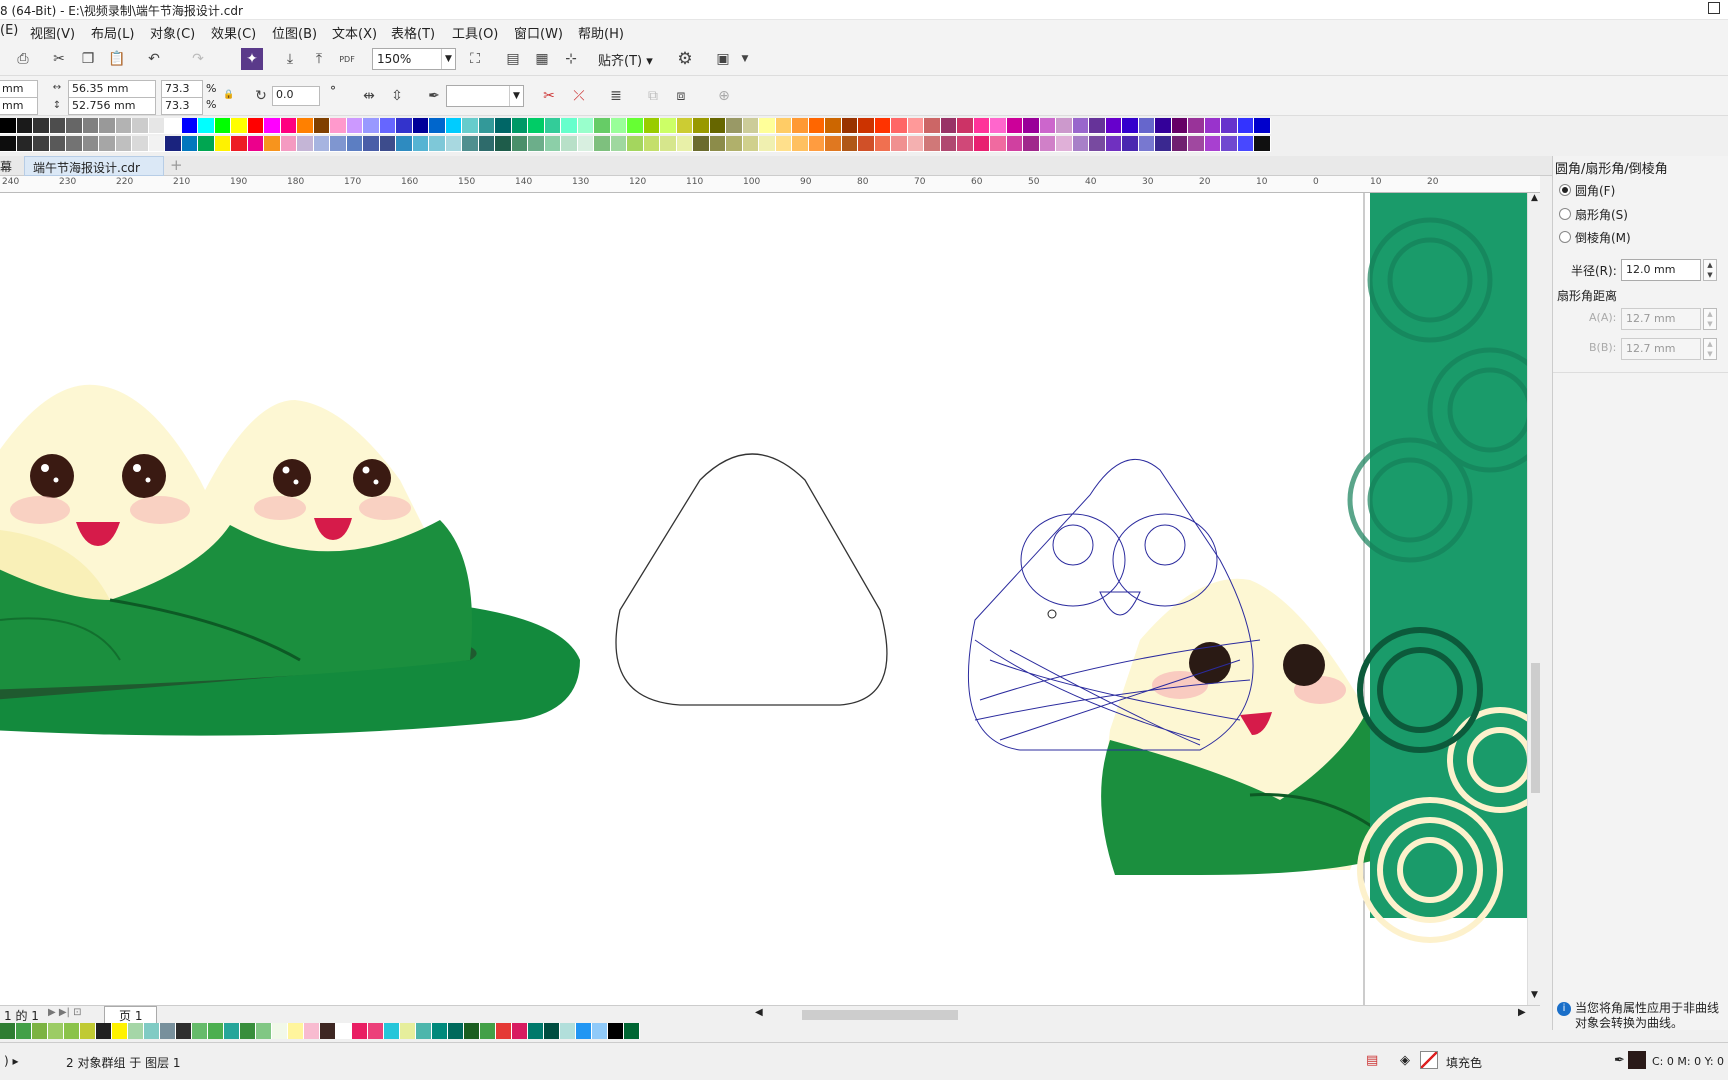  What do you see at coordinates (182, 106) in the screenshot?
I see `scale-y-field: 73.3` at bounding box center [182, 106].